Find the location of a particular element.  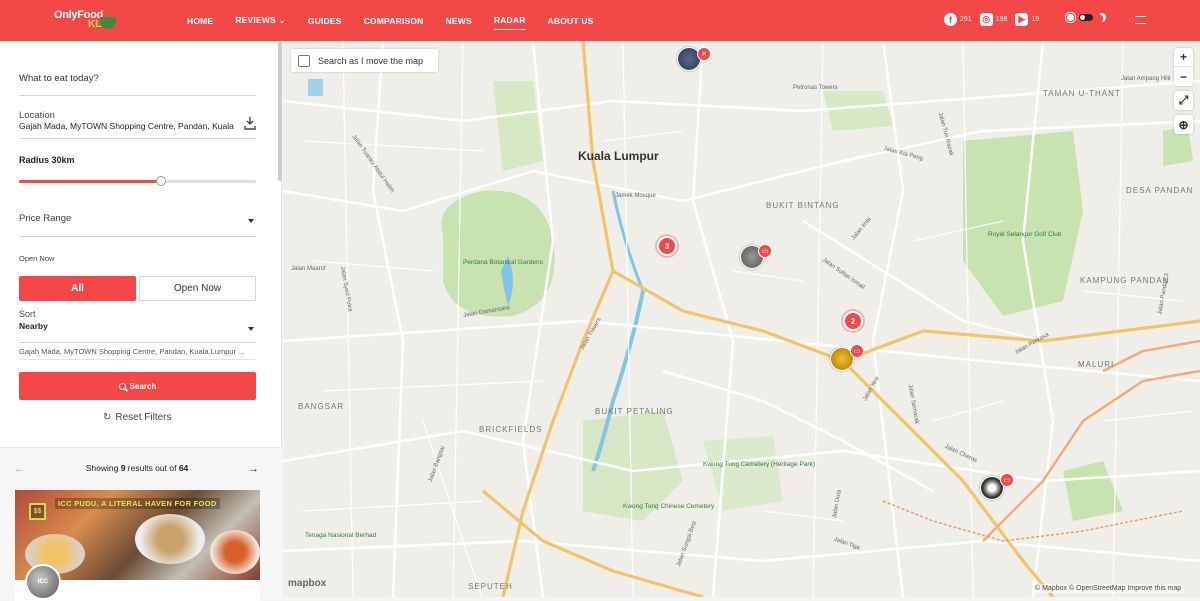

nav-news: NEWS is located at coordinates (459, 21).